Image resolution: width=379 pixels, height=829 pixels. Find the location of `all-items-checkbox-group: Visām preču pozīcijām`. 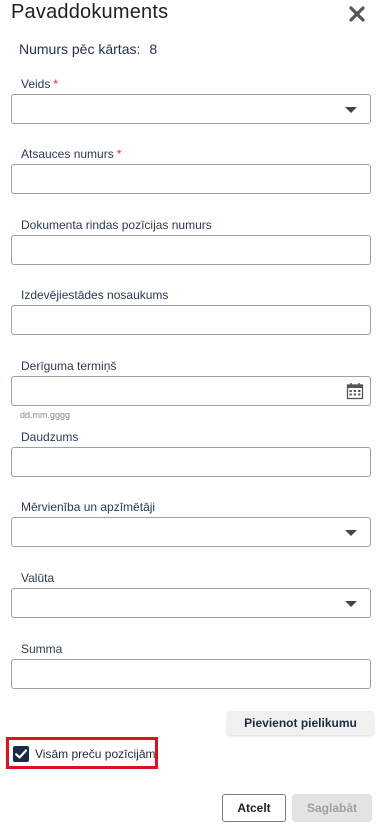

all-items-checkbox-group: Visām preču pozīcijām is located at coordinates (82, 753).